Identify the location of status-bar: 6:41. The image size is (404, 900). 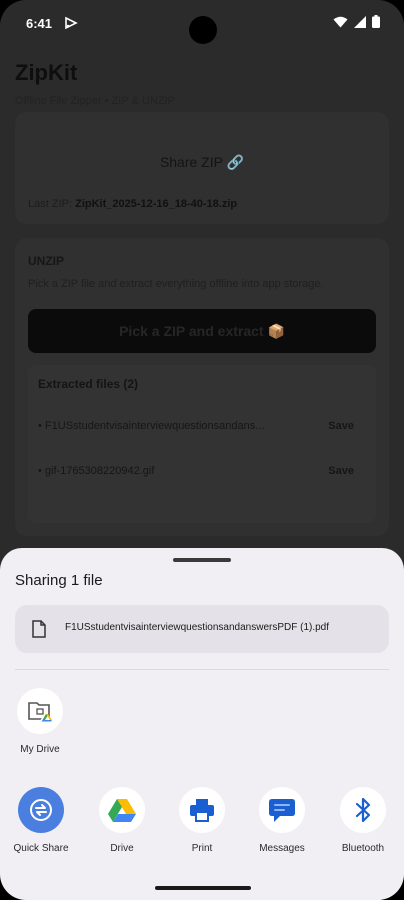
(202, 22).